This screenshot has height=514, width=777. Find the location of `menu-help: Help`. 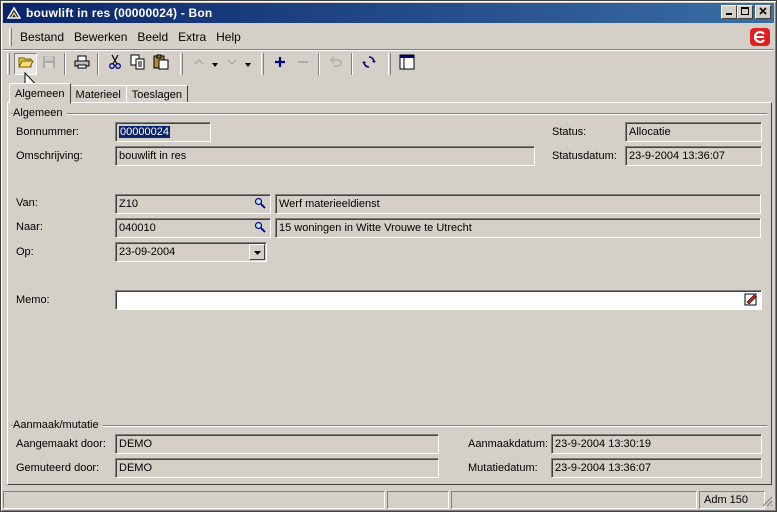

menu-help: Help is located at coordinates (228, 37).